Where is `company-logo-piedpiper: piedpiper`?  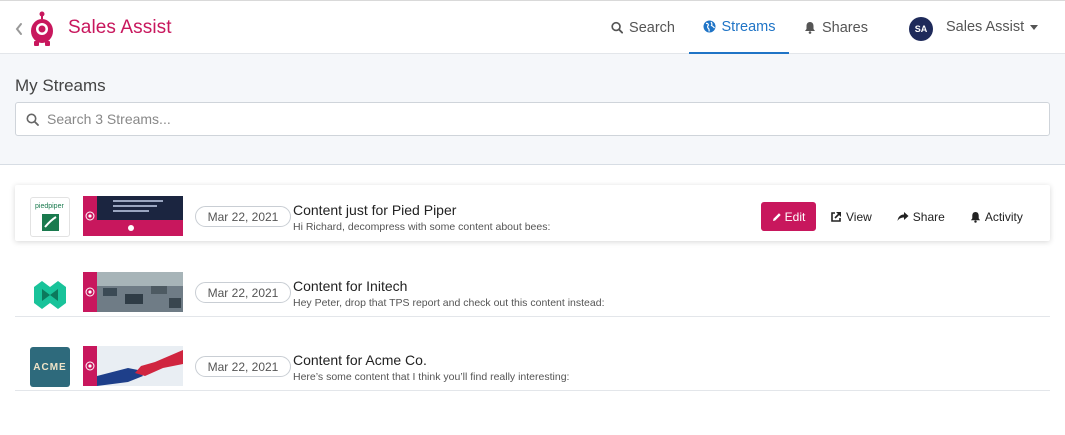
company-logo-piedpiper: piedpiper is located at coordinates (50, 217).